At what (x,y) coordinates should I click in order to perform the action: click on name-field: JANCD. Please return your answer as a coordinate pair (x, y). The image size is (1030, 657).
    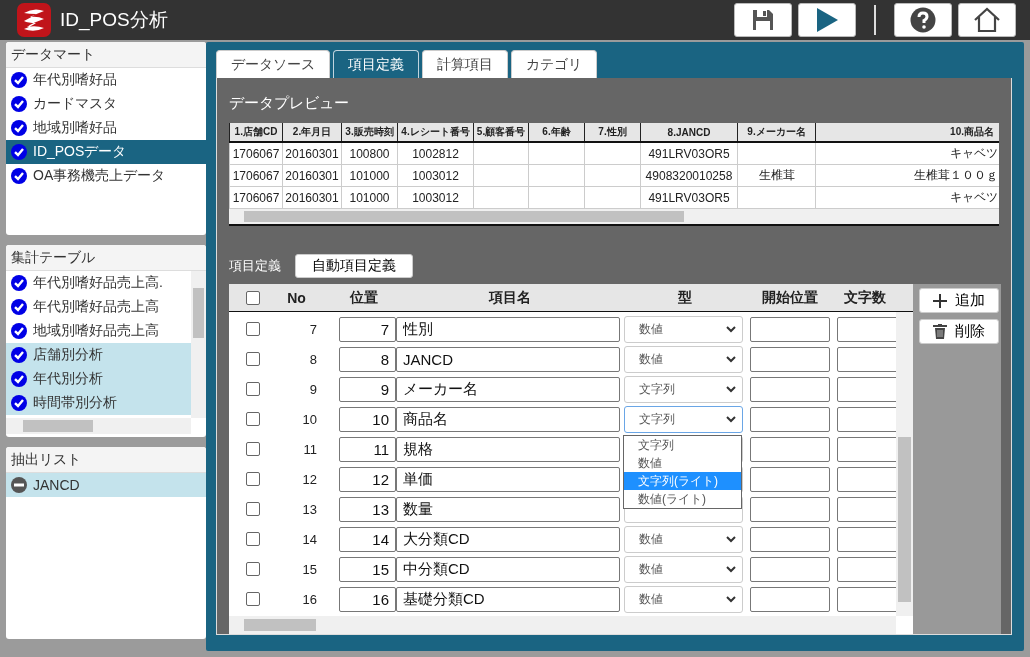
    Looking at the image, I should click on (508, 359).